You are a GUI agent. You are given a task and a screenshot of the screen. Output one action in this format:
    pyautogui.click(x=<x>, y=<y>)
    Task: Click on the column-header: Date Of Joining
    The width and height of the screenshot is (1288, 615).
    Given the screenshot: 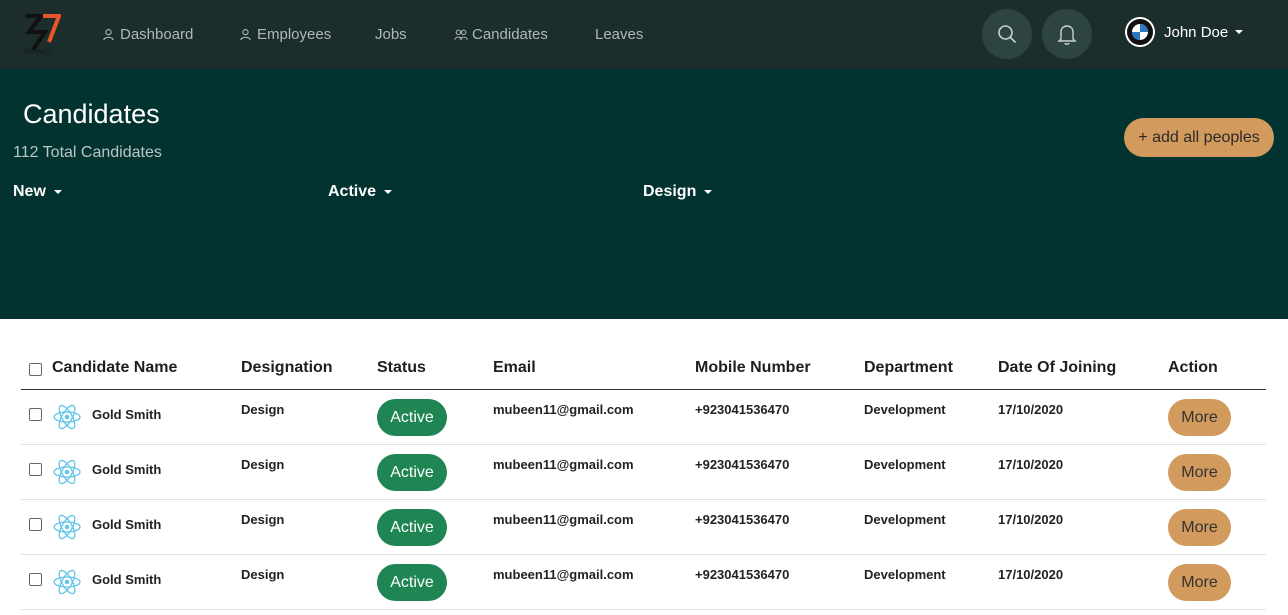 What is the action you would take?
    pyautogui.click(x=1057, y=368)
    